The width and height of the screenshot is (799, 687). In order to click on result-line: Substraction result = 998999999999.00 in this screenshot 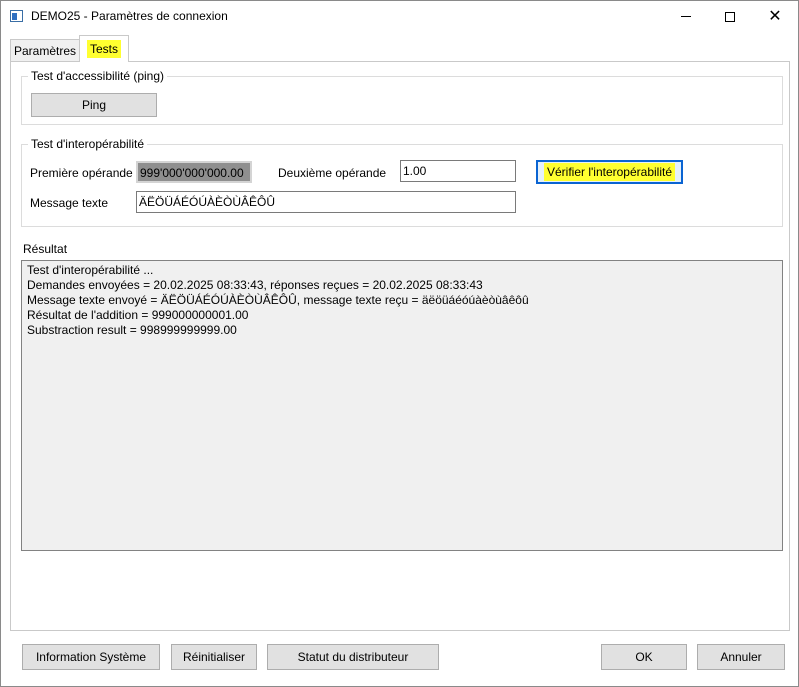, I will do `click(132, 330)`.